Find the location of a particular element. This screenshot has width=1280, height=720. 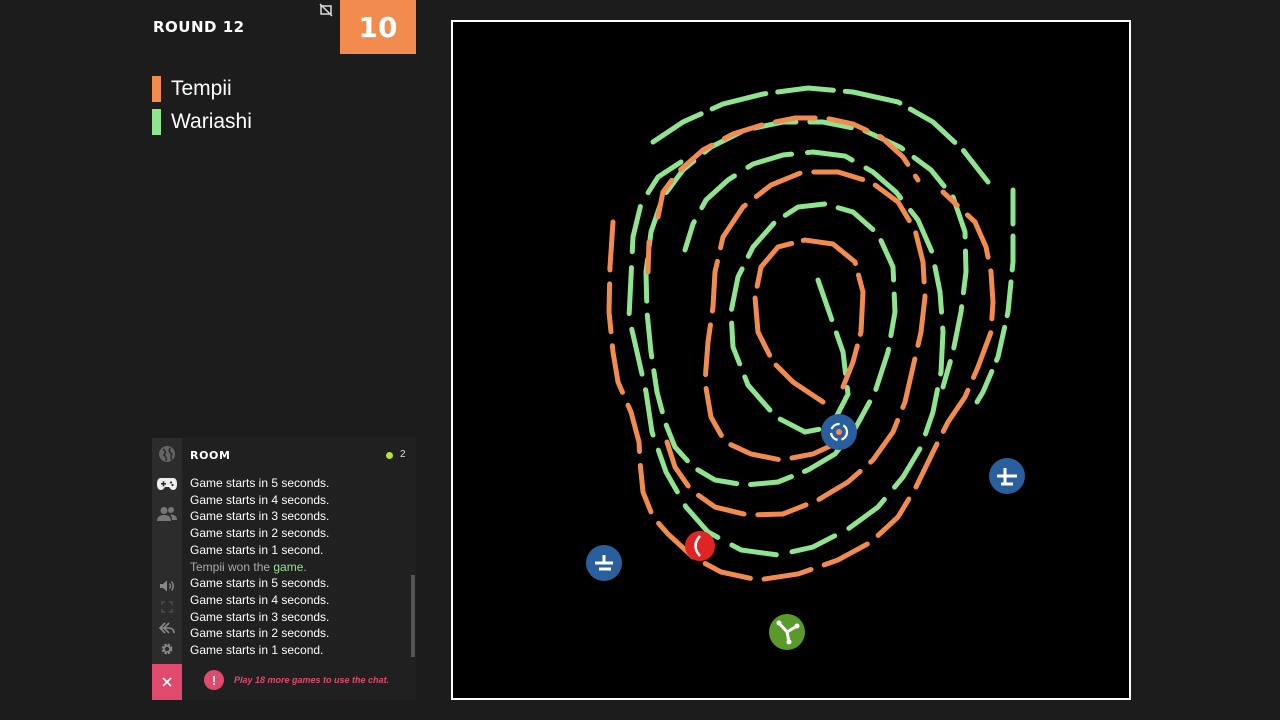

chat-notice-text: Play 18 more games to use the chat. is located at coordinates (312, 680).